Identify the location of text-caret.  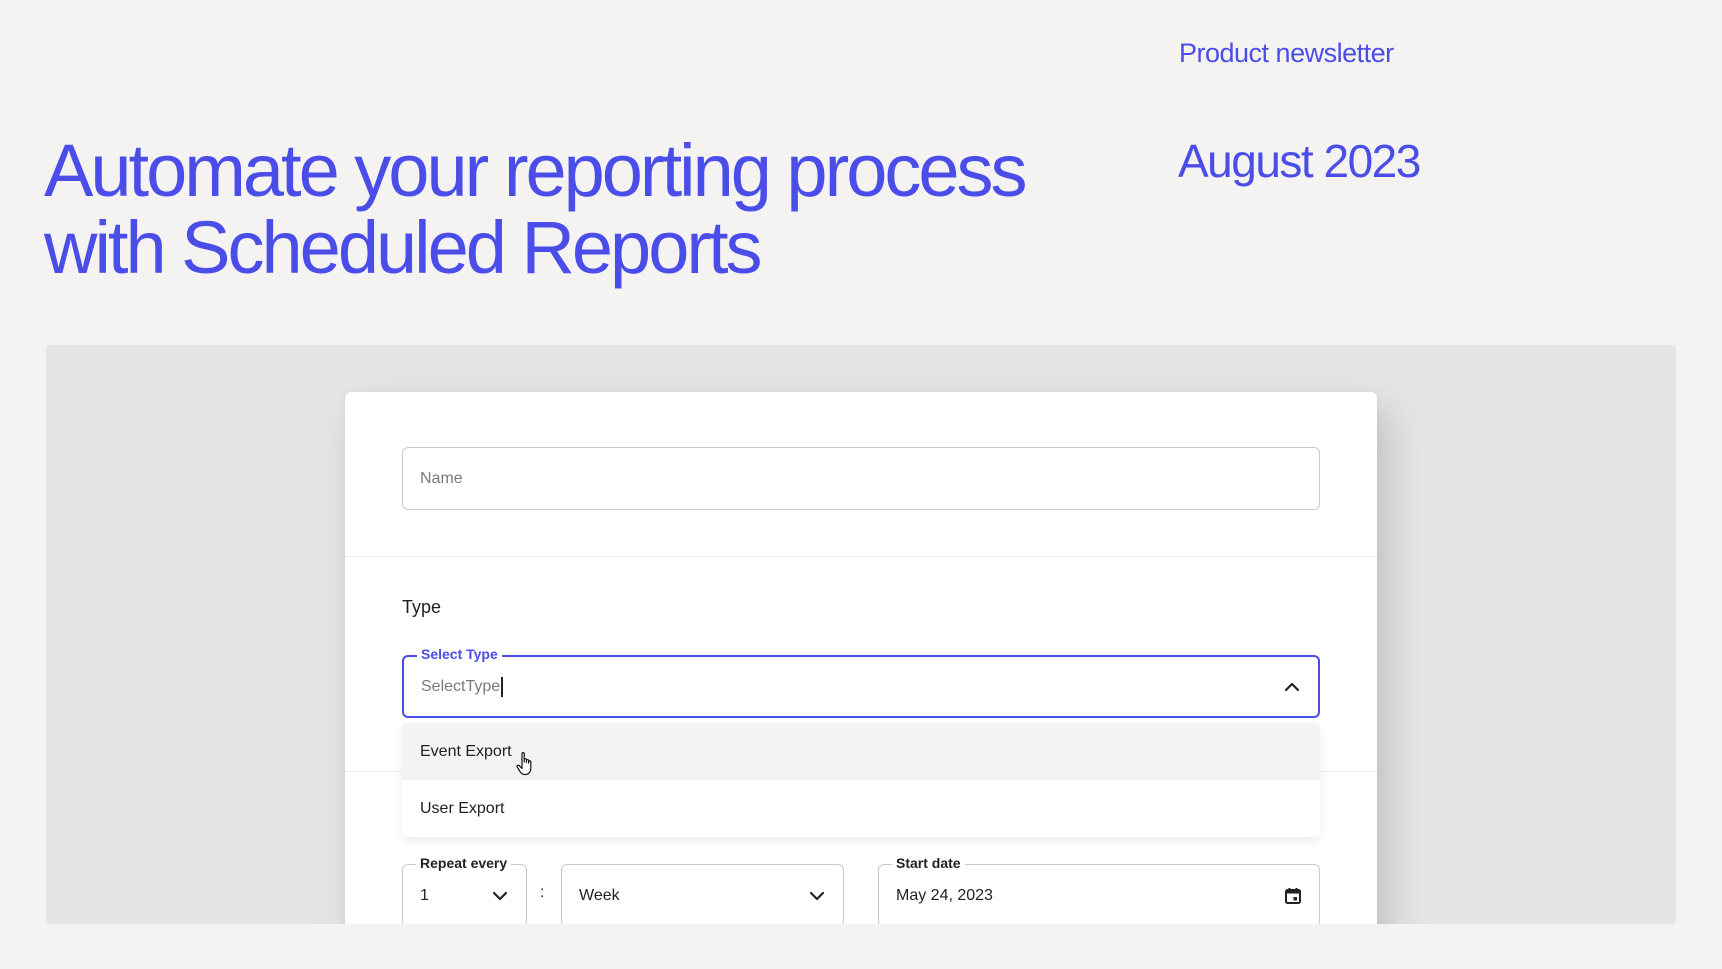
(502, 686).